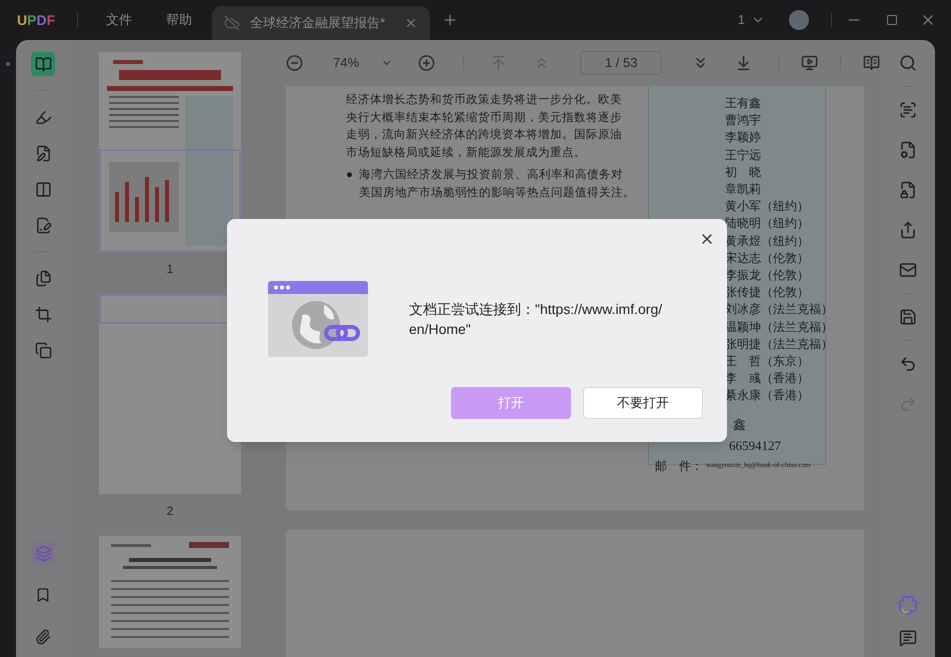 The height and width of the screenshot is (657, 951). Describe the element at coordinates (621, 63) in the screenshot. I see `page-field: 1 / 53` at that location.